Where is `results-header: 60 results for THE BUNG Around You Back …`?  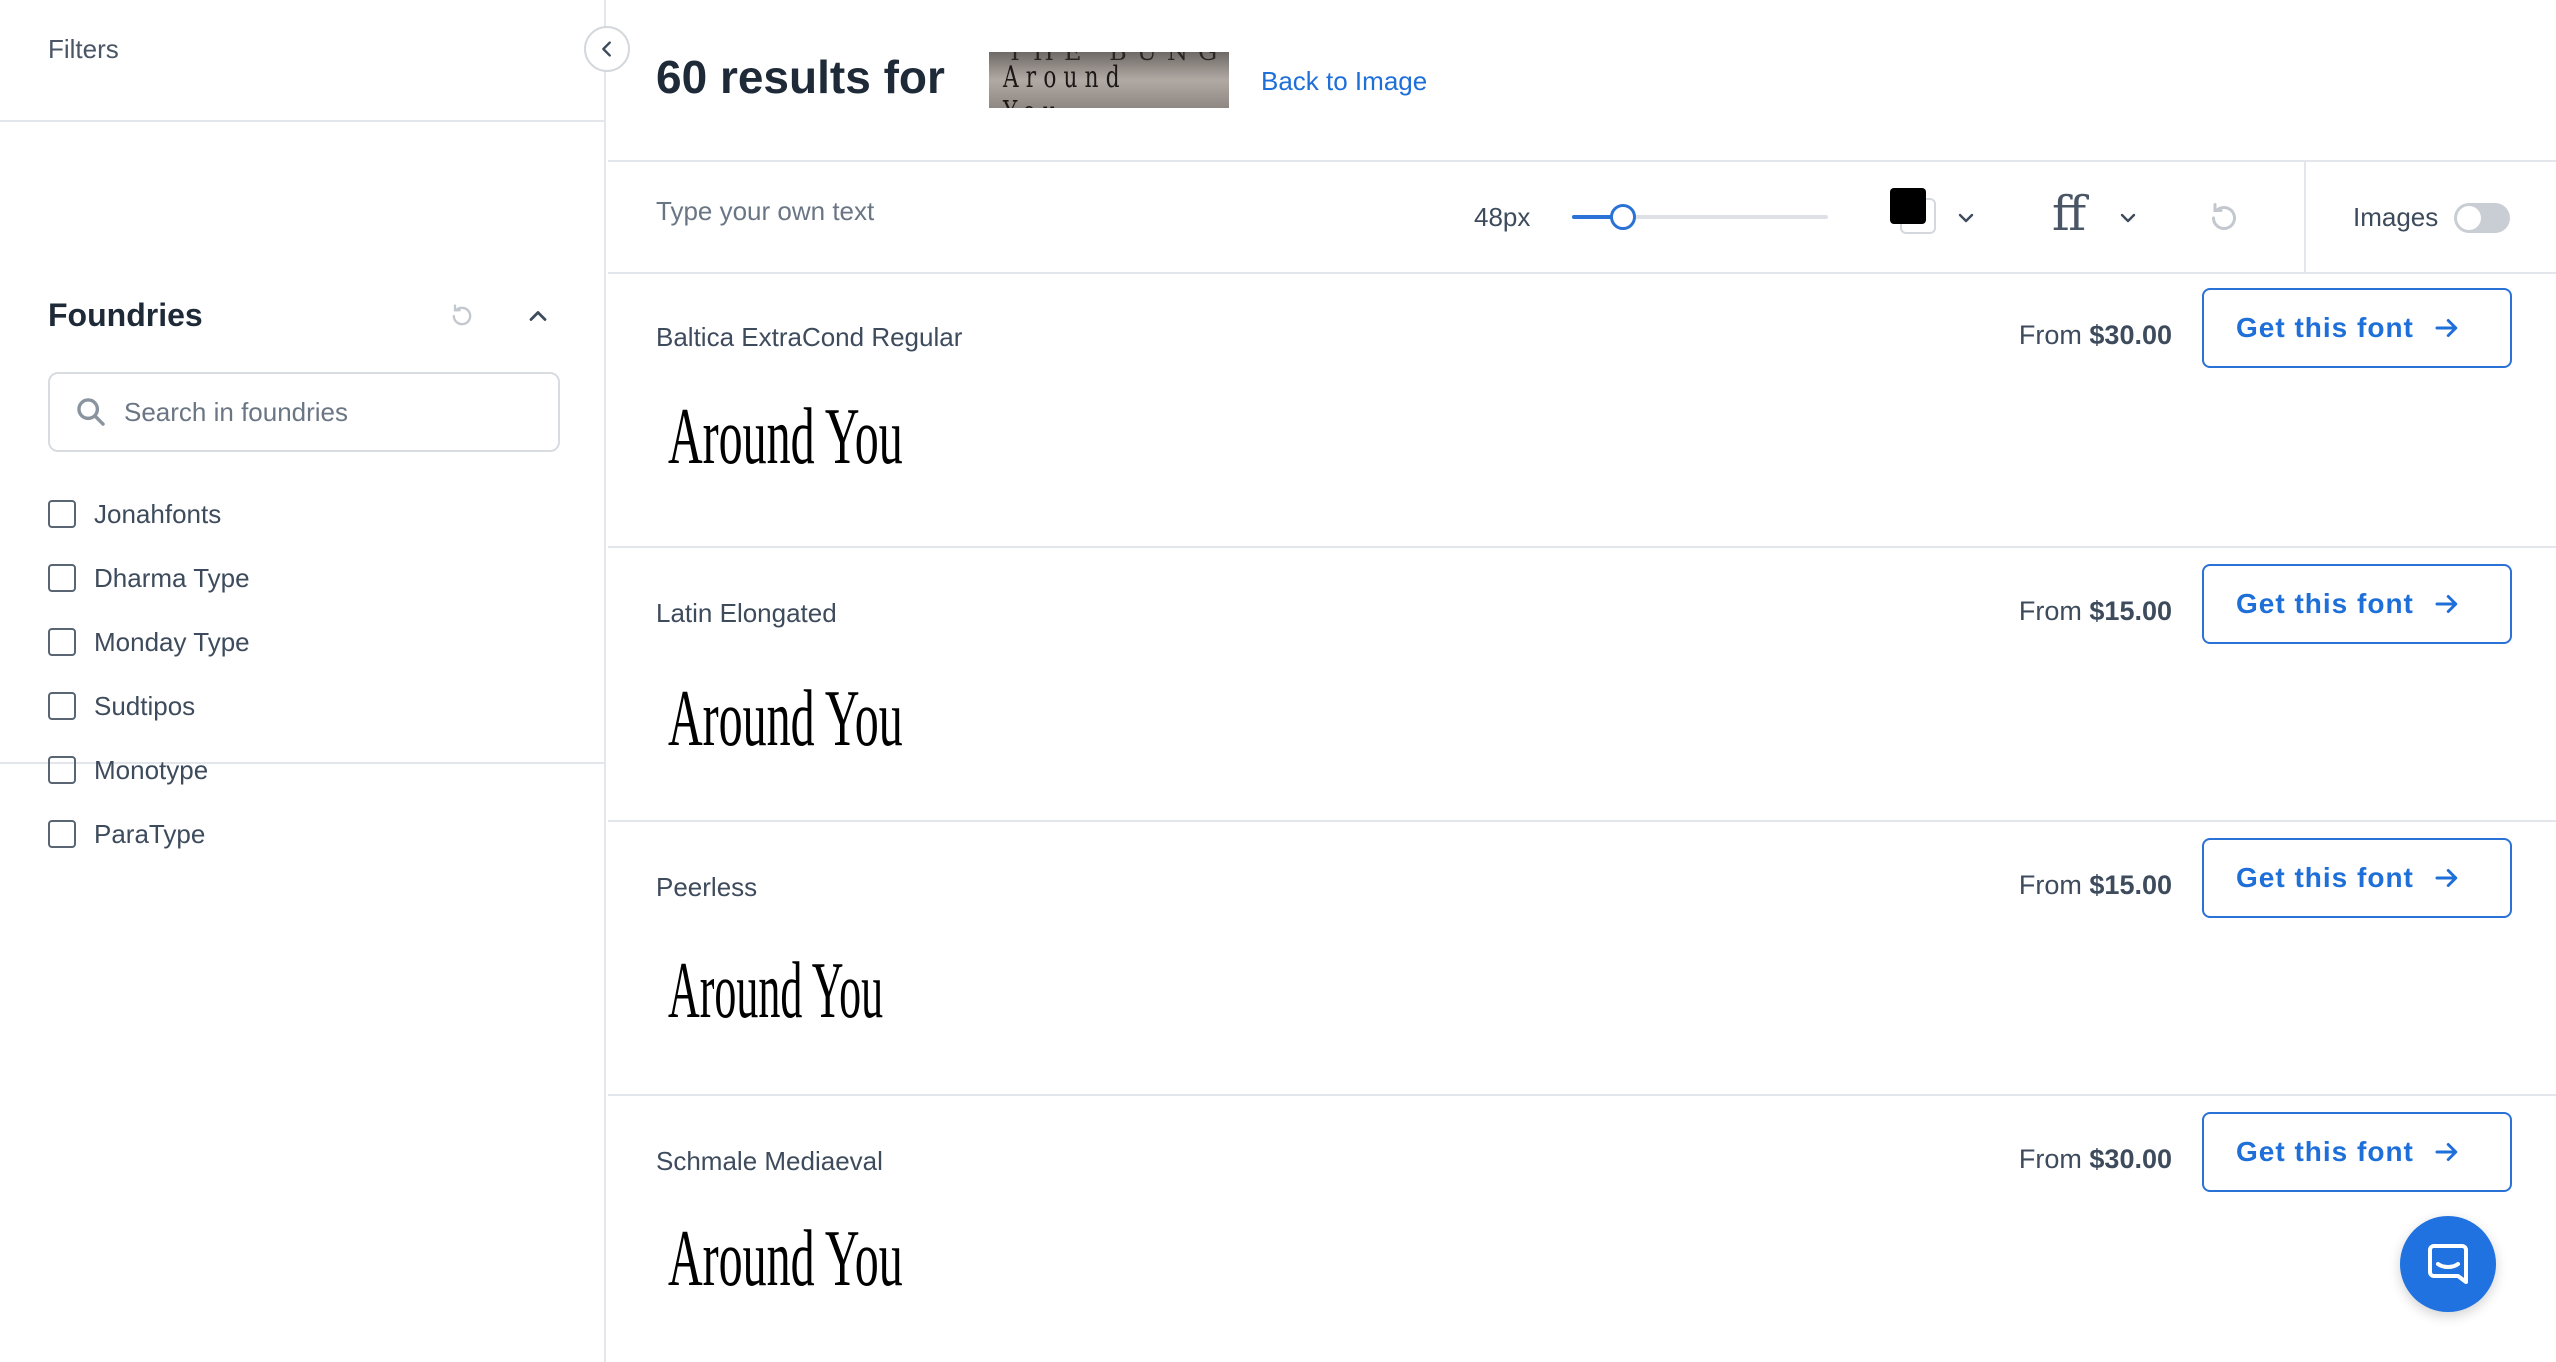 results-header: 60 results for THE BUNG Around You Back … is located at coordinates (1582, 81).